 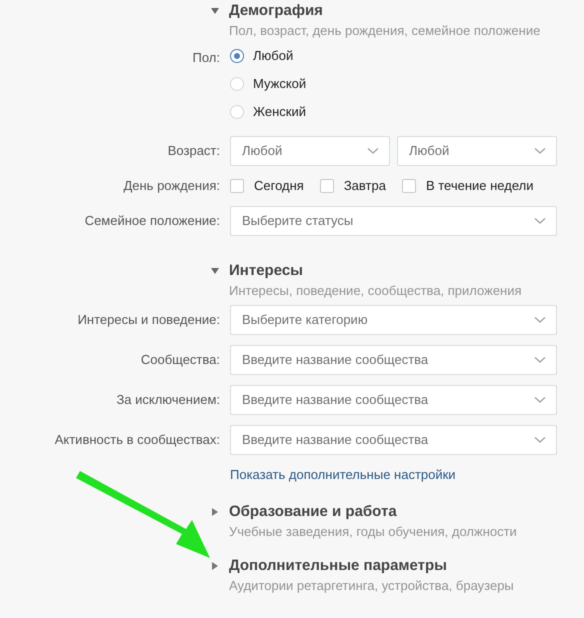 What do you see at coordinates (266, 271) in the screenshot?
I see `section-title: Интересы` at bounding box center [266, 271].